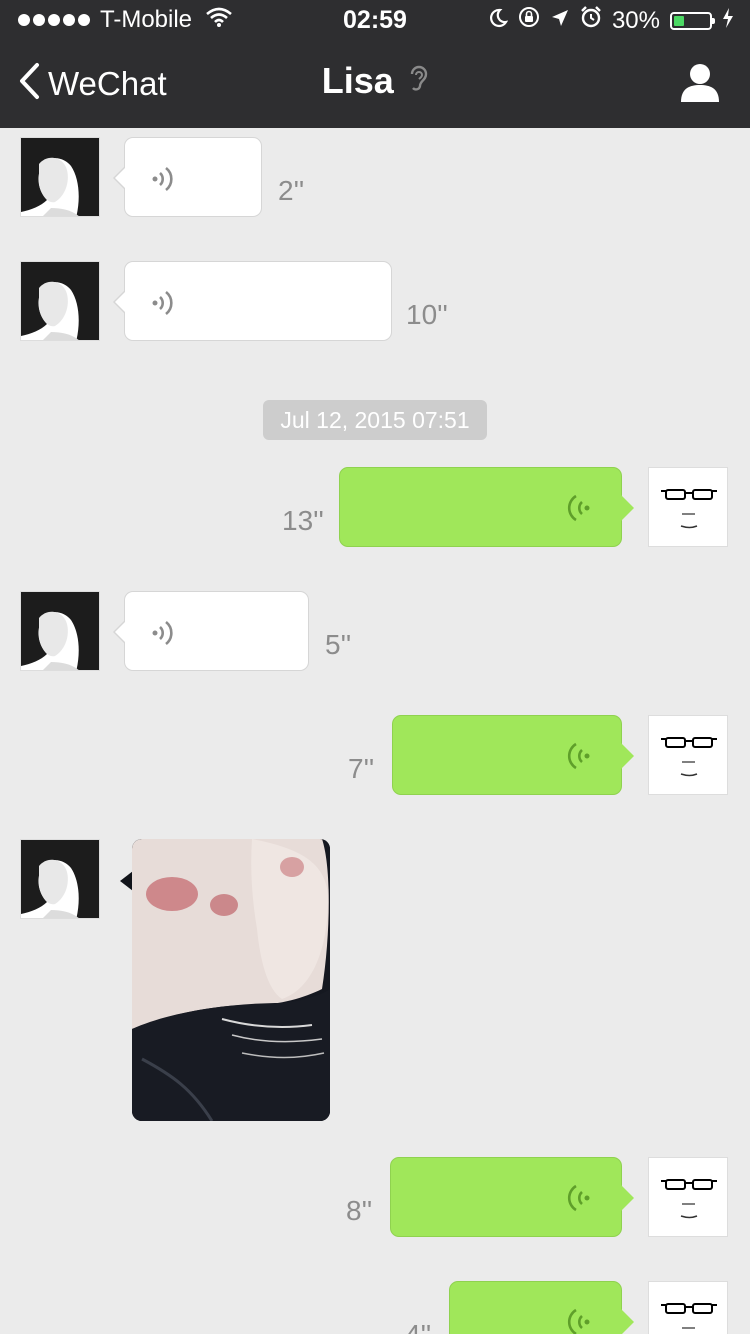  I want to click on earpiece-mode-icon, so click(418, 81).